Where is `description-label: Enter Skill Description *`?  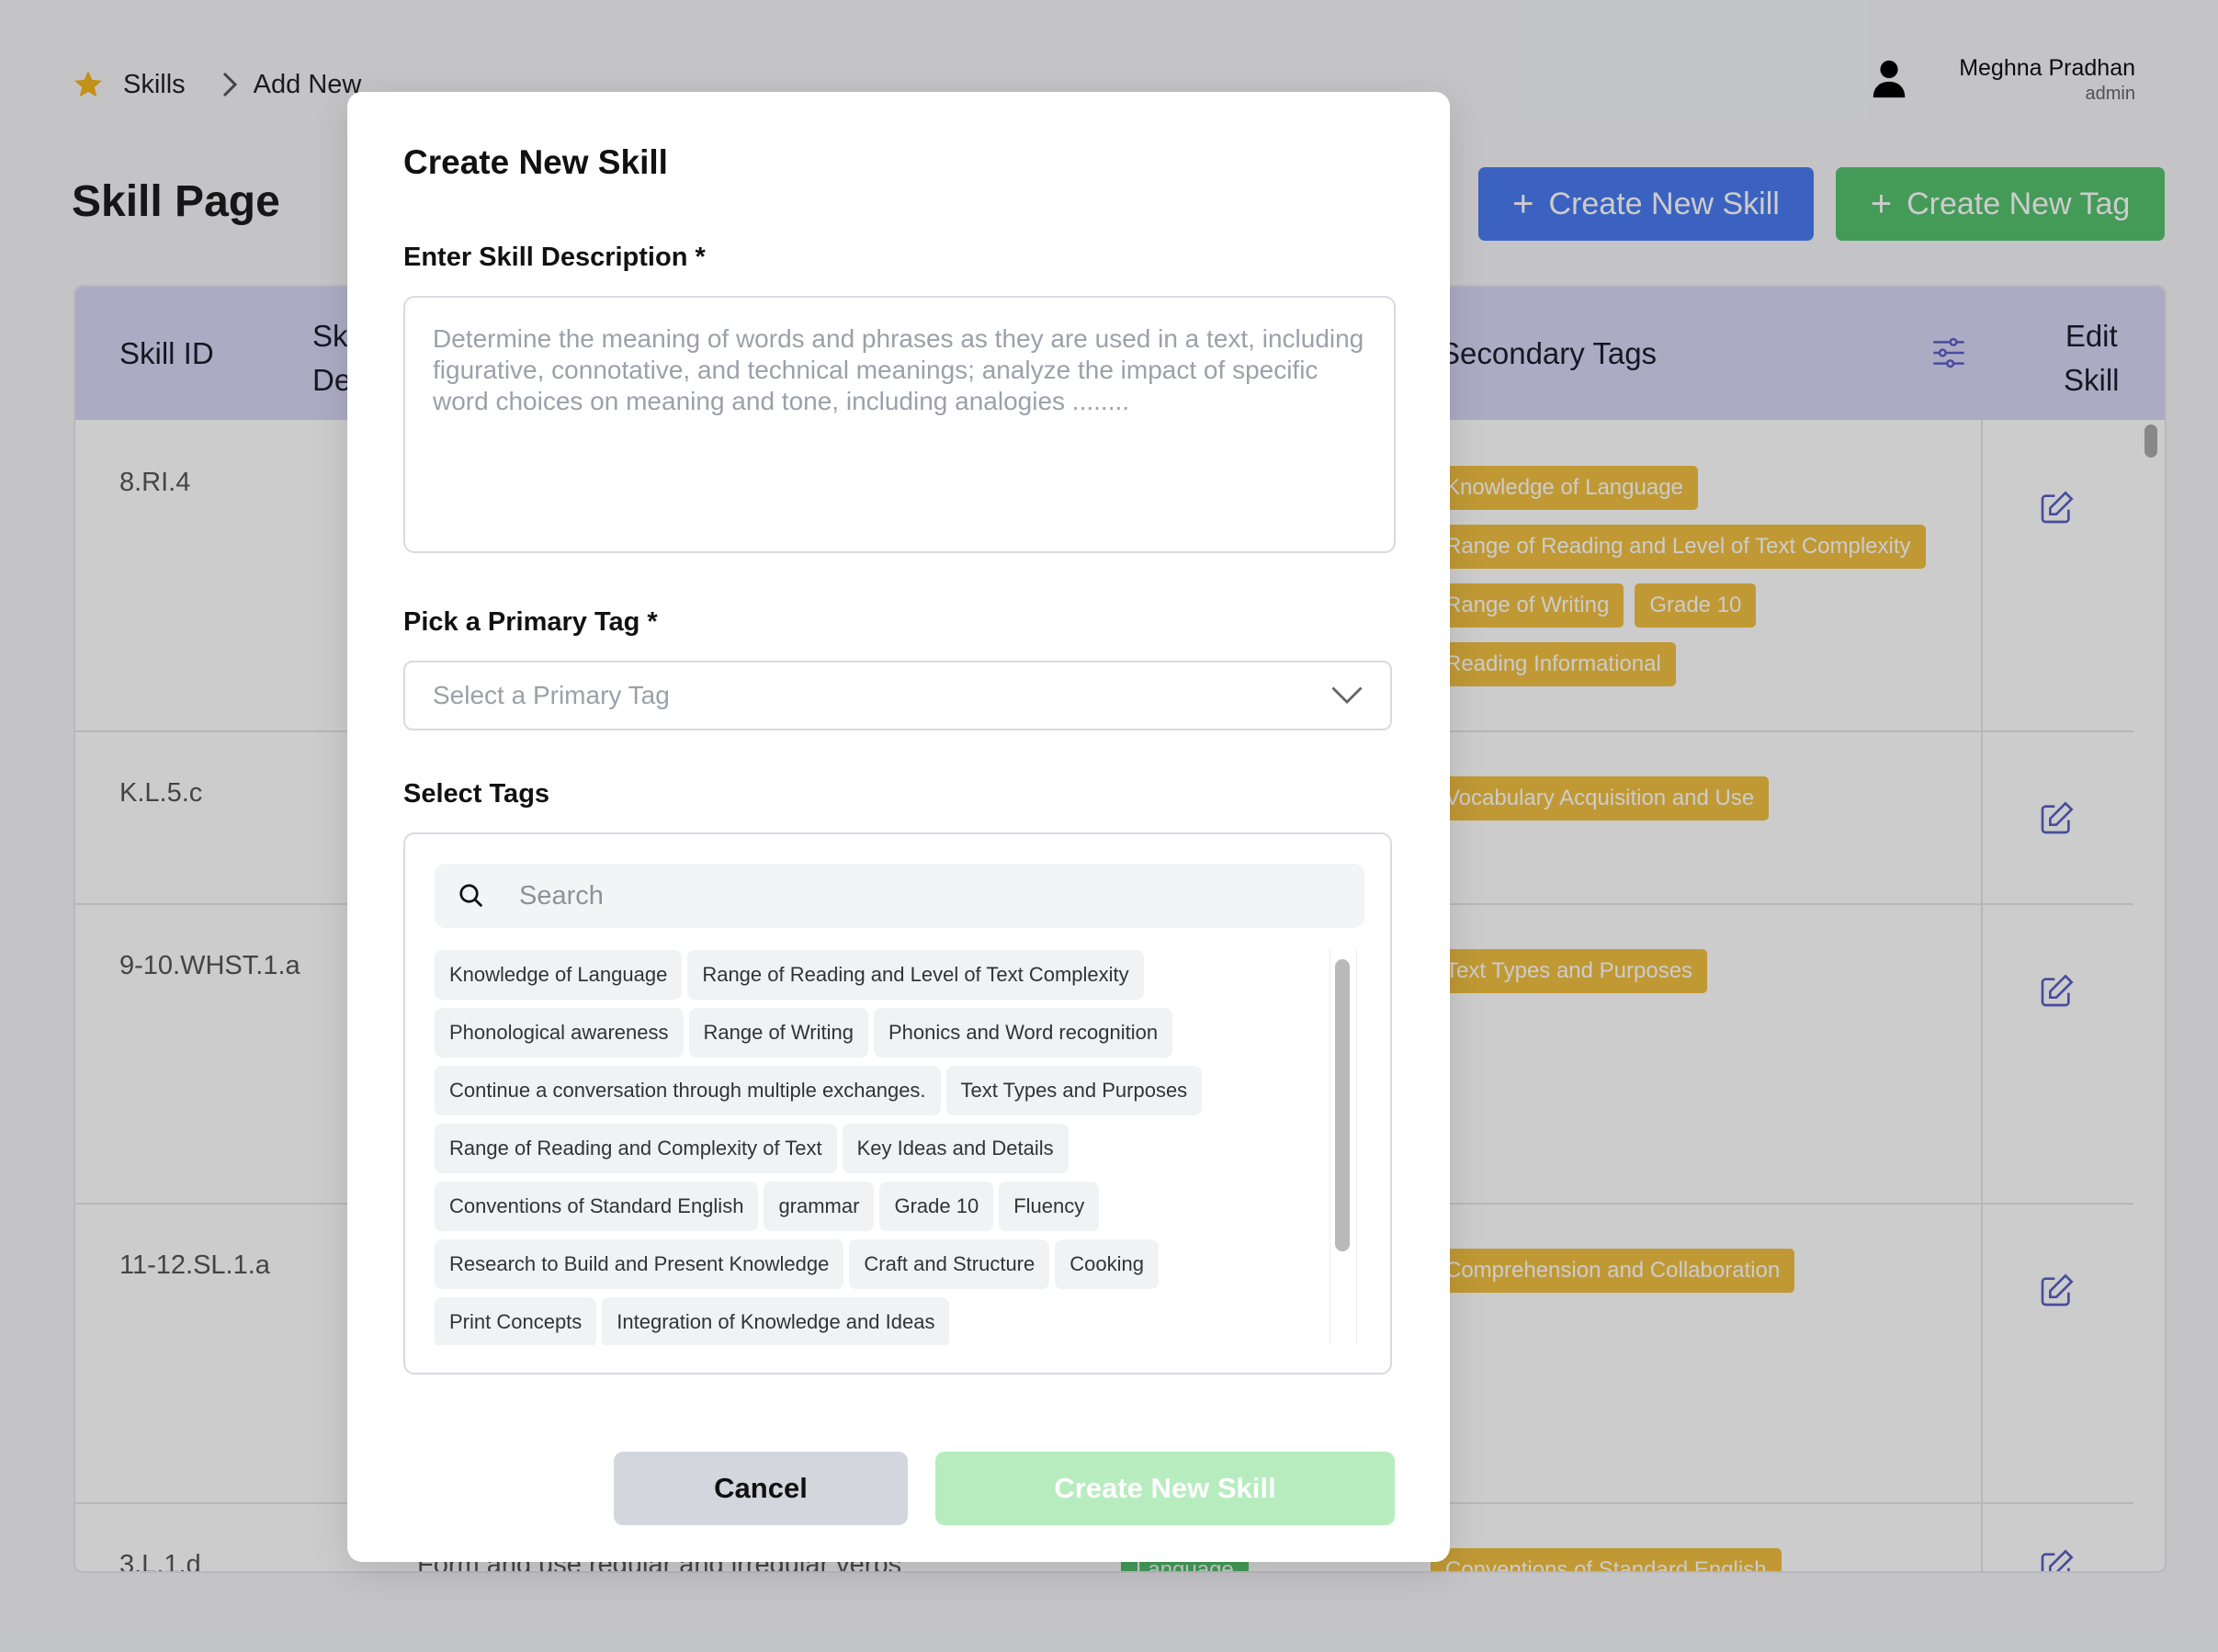
description-label: Enter Skill Description * is located at coordinates (554, 257).